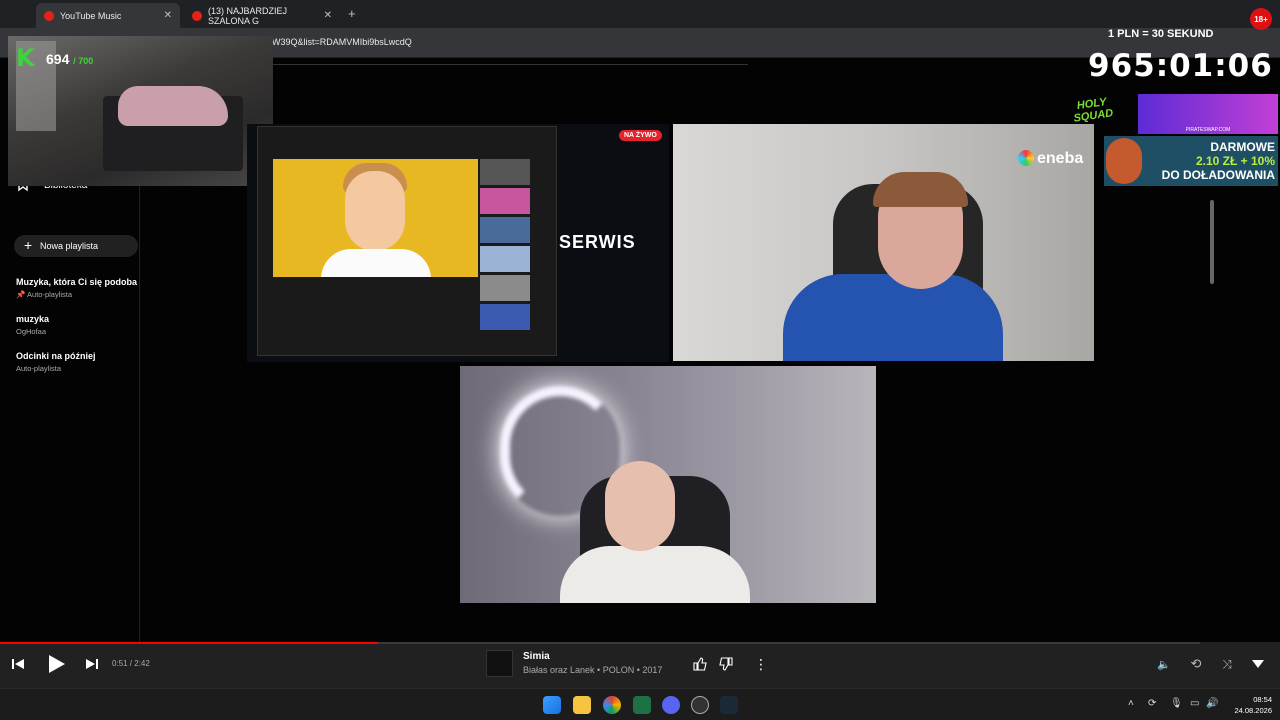 This screenshot has height=720, width=1280. What do you see at coordinates (77, 282) in the screenshot?
I see `playlist-title: Muzyka, która Ci się podoba` at bounding box center [77, 282].